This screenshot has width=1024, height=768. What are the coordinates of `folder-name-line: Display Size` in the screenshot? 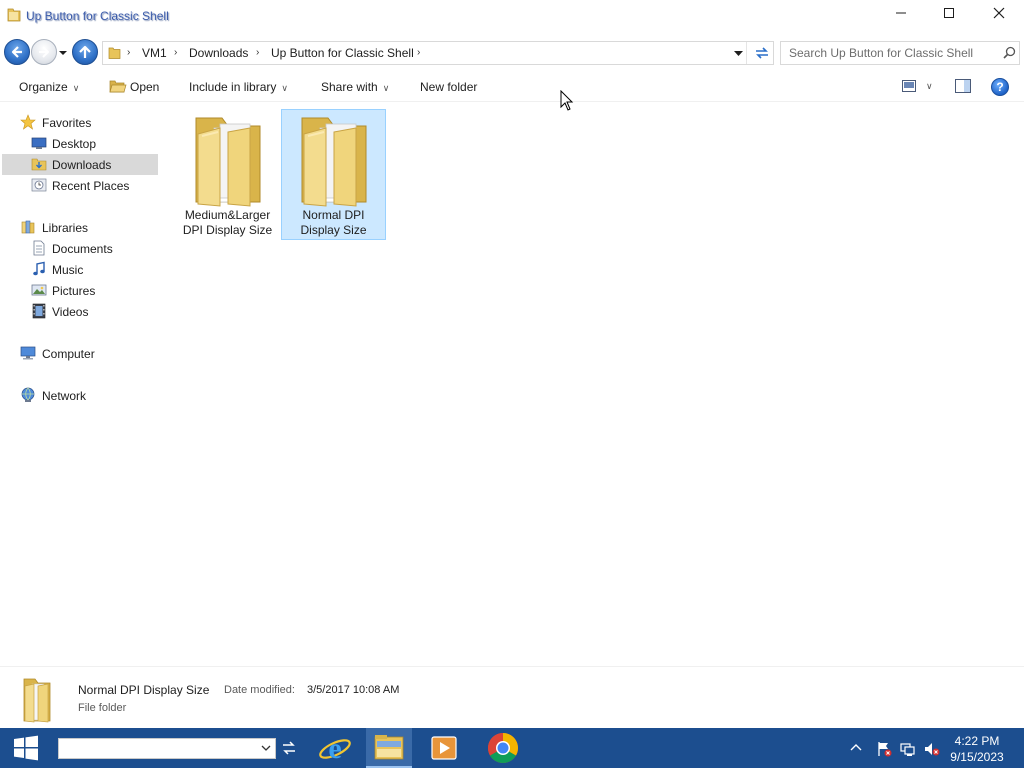 It's located at (333, 230).